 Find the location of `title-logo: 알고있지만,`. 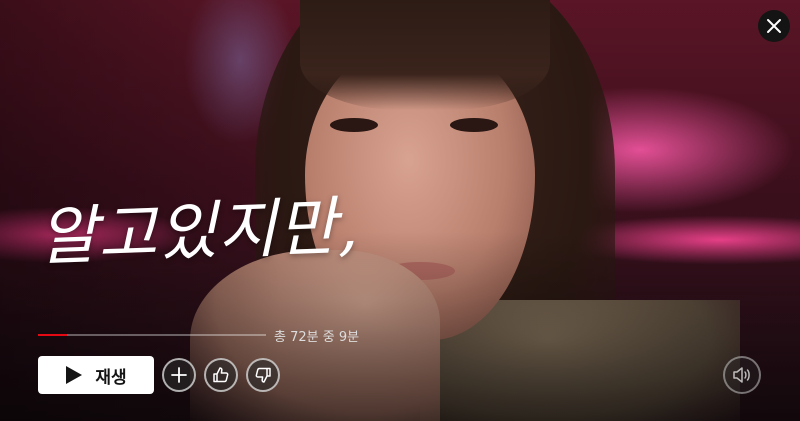

title-logo: 알고있지만, is located at coordinates (198, 232).